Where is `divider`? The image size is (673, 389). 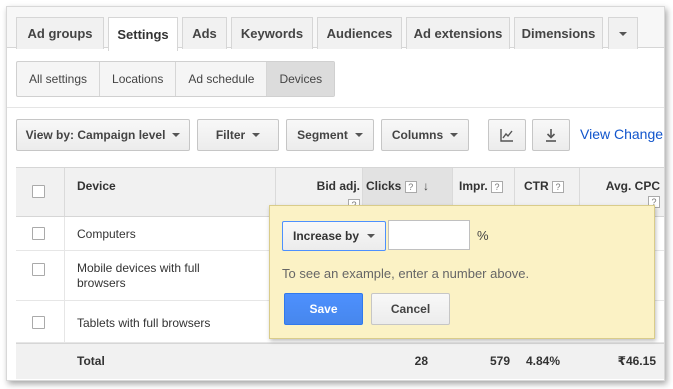 divider is located at coordinates (335, 107).